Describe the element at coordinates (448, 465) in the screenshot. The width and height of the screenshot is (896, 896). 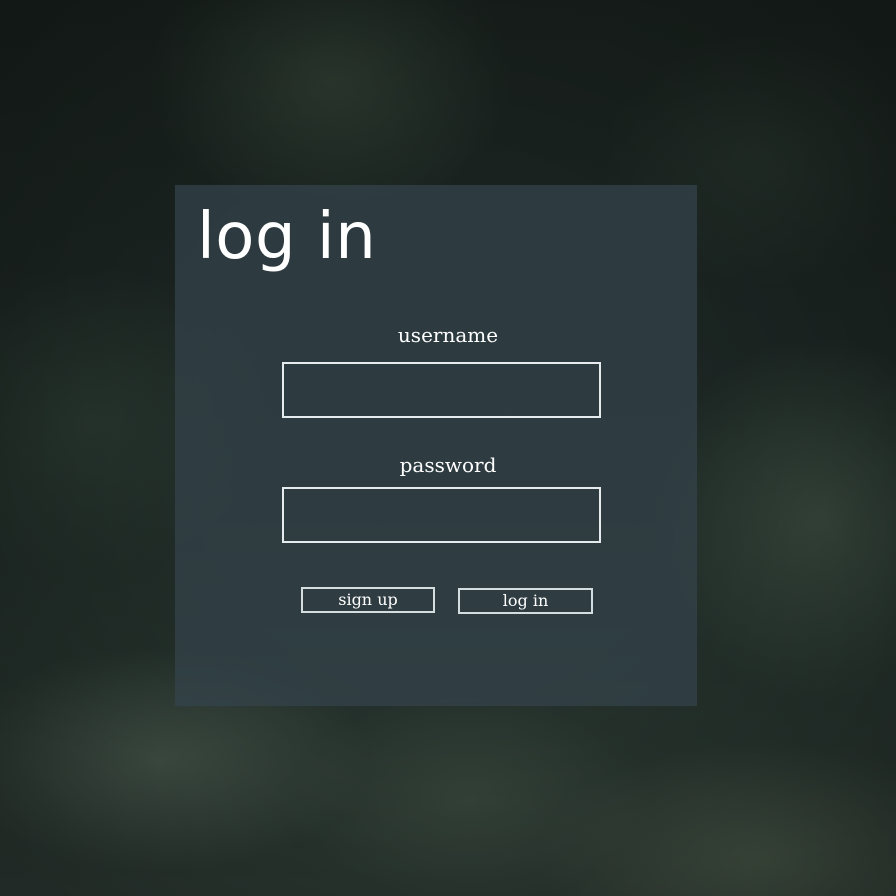
I see `password-label: password` at that location.